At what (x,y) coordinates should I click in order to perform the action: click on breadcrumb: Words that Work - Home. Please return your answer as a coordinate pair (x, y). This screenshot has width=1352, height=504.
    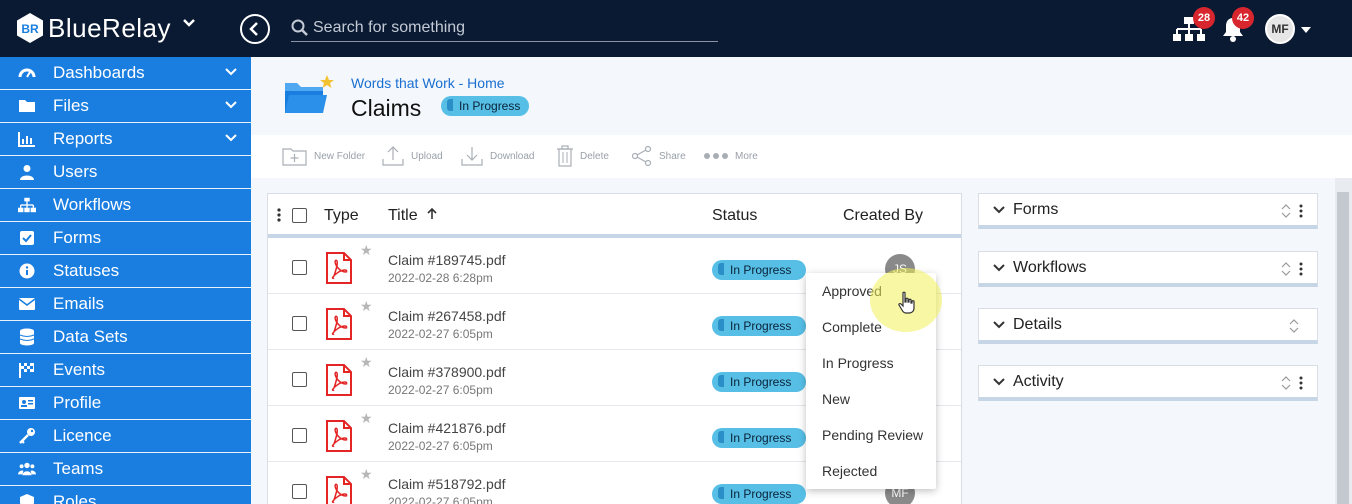
    Looking at the image, I should click on (428, 83).